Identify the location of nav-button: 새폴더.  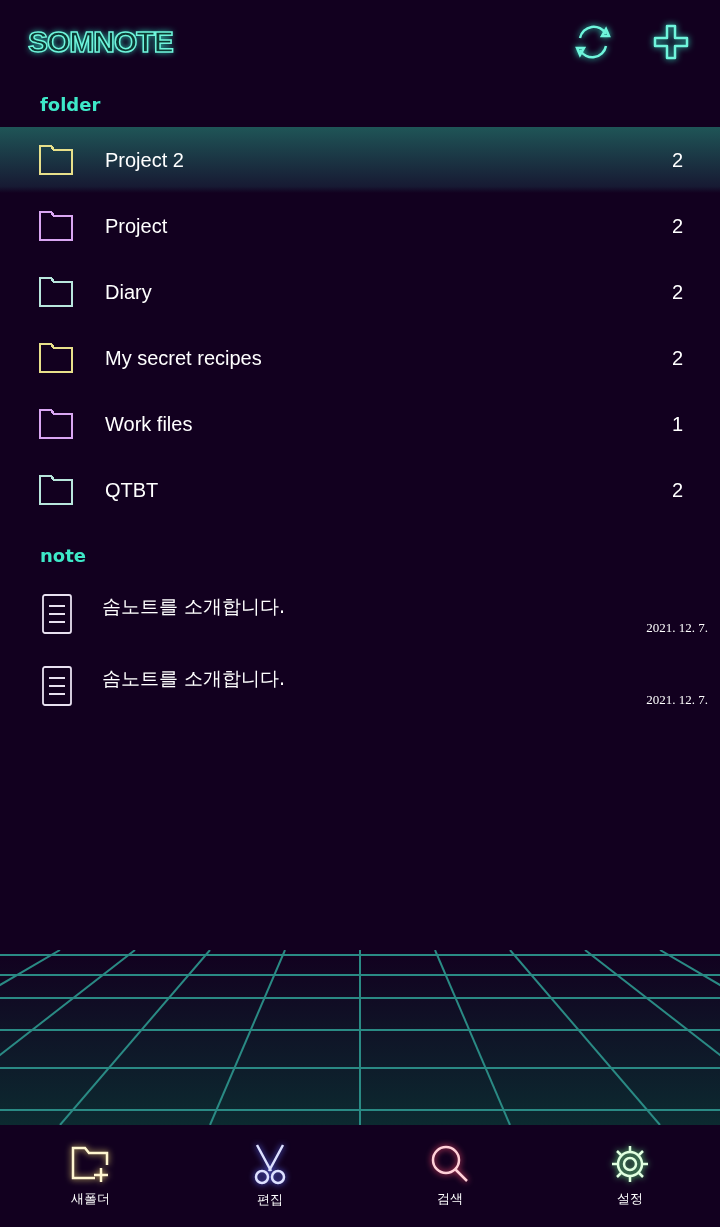
(90, 1176).